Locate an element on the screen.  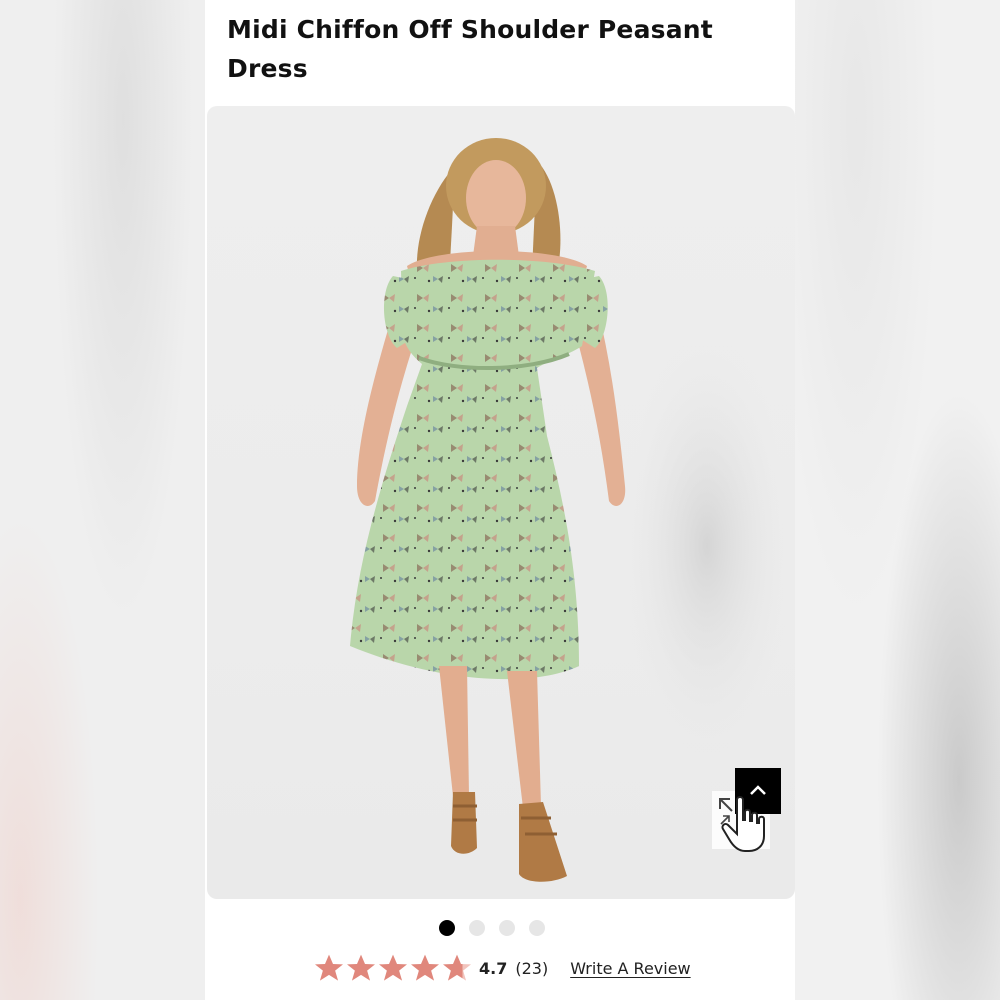
hand-pointer-icon is located at coordinates (742, 824).